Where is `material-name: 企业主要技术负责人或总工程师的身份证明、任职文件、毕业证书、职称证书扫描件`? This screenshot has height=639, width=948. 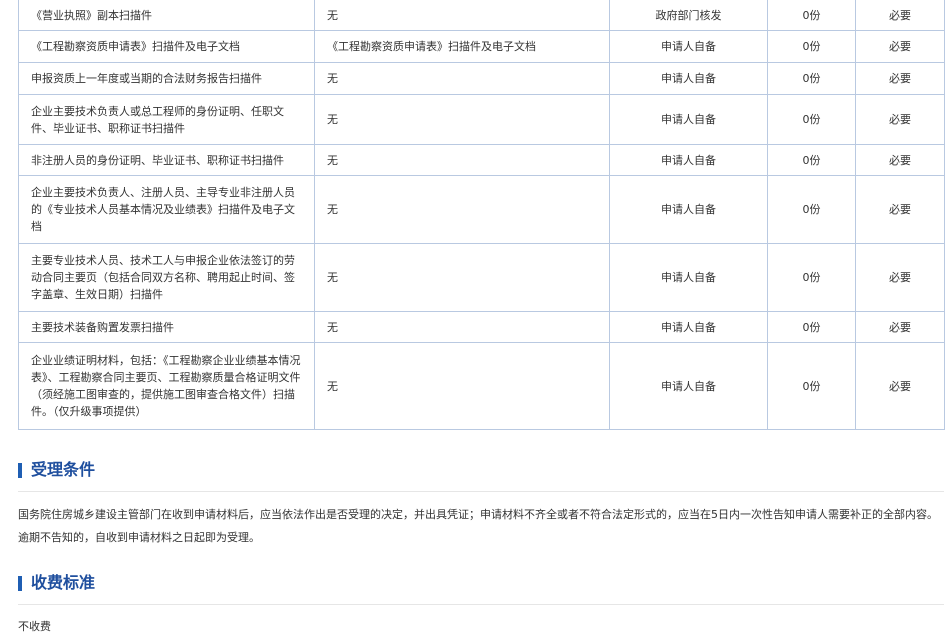 material-name: 企业主要技术负责人或总工程师的身份证明、任职文件、毕业证书、职称证书扫描件 is located at coordinates (166, 119).